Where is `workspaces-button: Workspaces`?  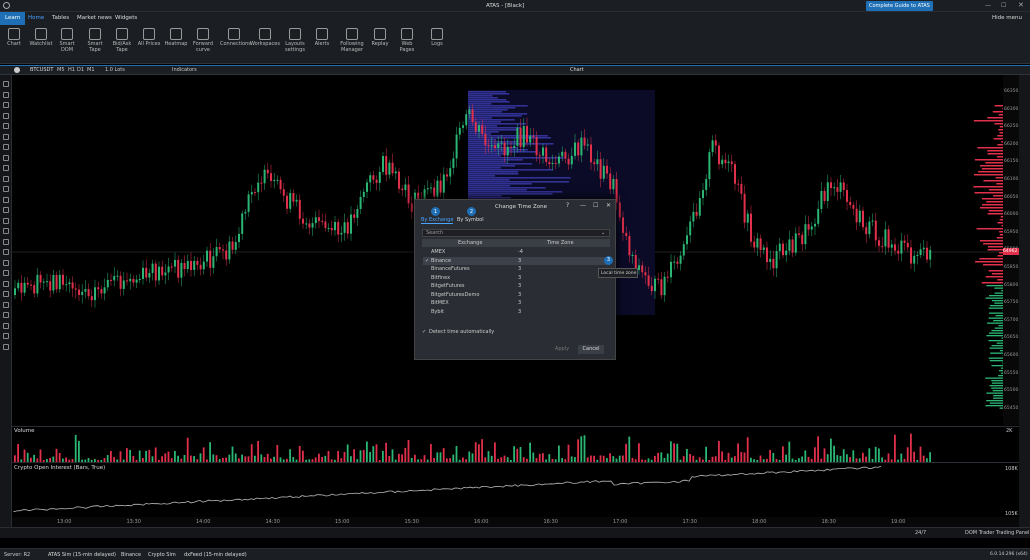 workspaces-button: Workspaces is located at coordinates (265, 38).